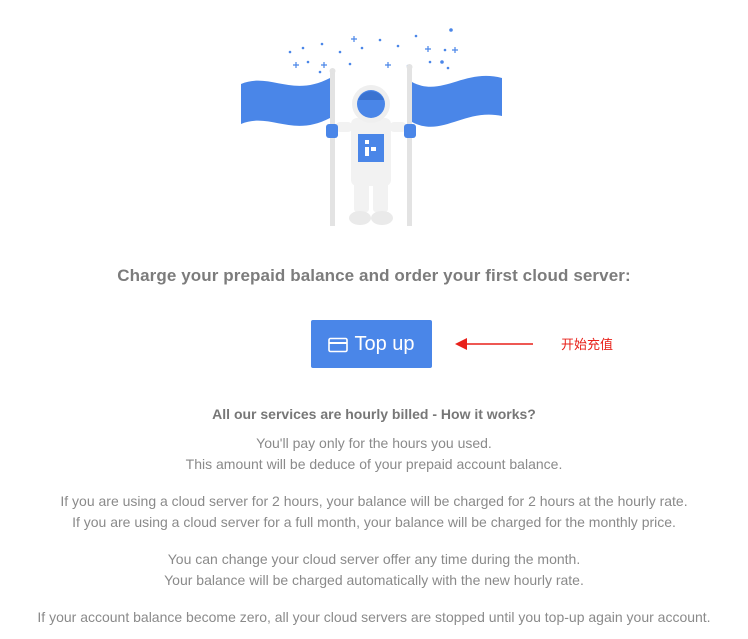  I want to click on astronaut-flags-icon, so click(371, 127).